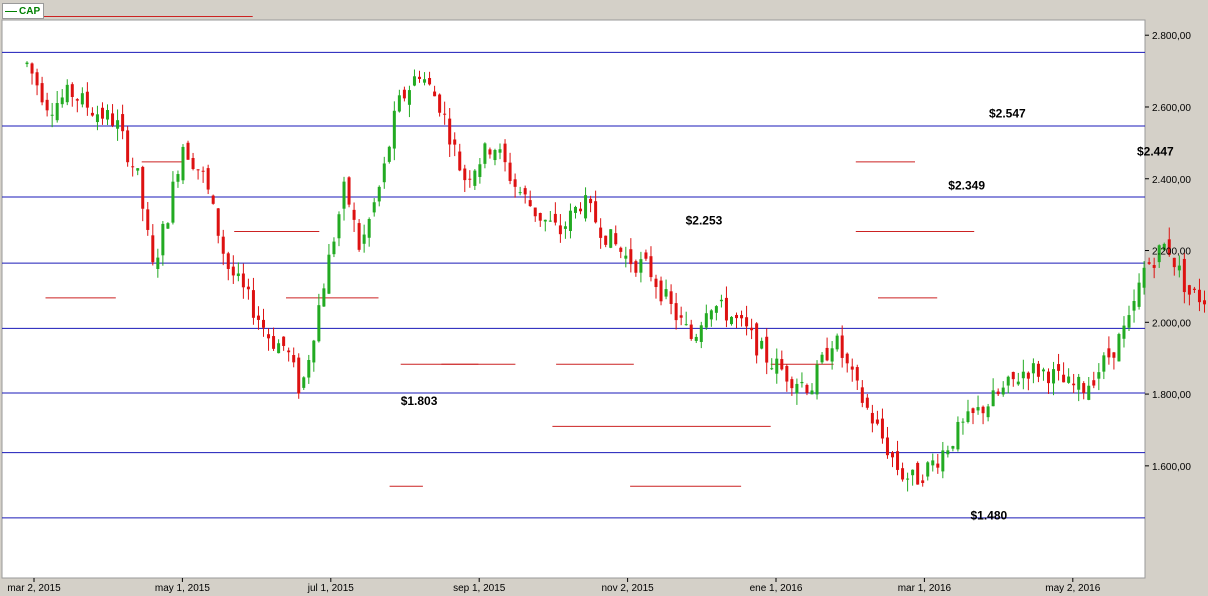  Describe the element at coordinates (1155, 151) in the screenshot. I see `price-annotation: $2.447` at that location.